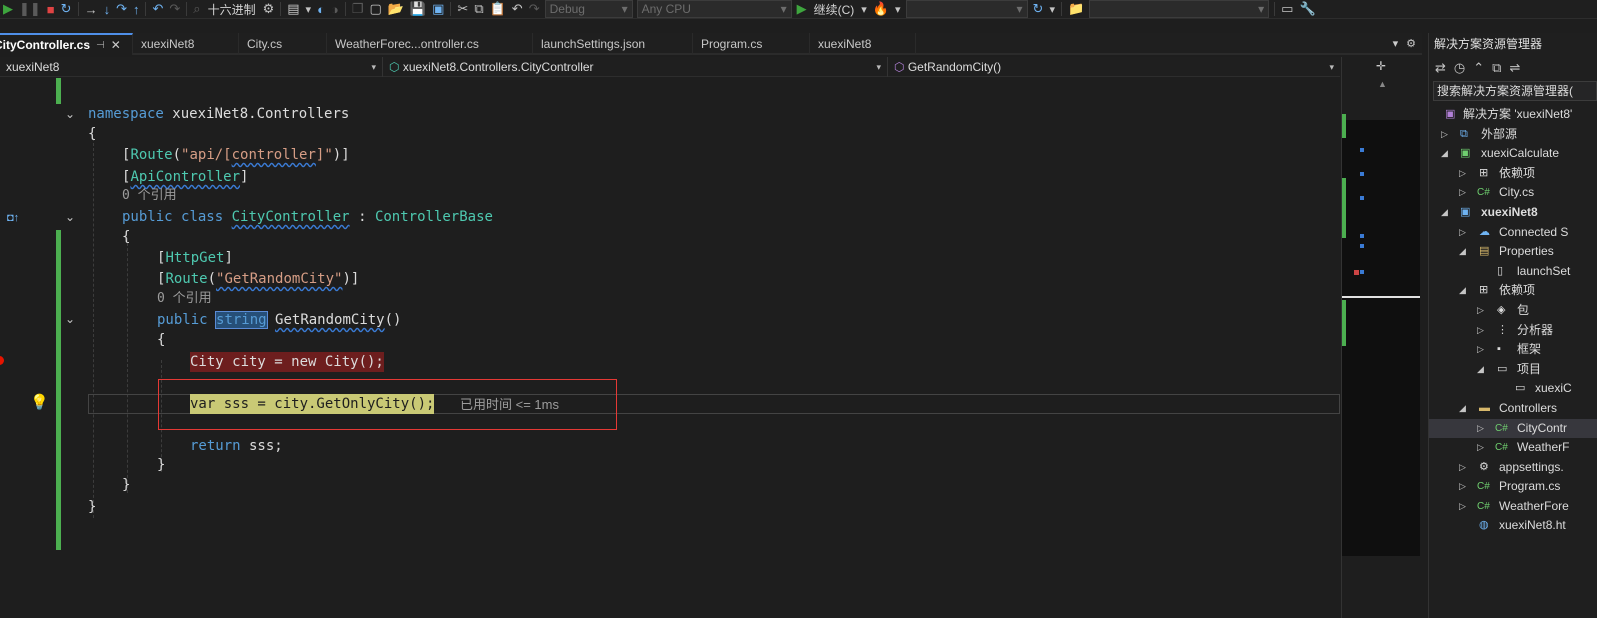 Image resolution: width=1597 pixels, height=618 pixels. Describe the element at coordinates (751, 44) in the screenshot. I see `tab-program: Program.cs` at that location.